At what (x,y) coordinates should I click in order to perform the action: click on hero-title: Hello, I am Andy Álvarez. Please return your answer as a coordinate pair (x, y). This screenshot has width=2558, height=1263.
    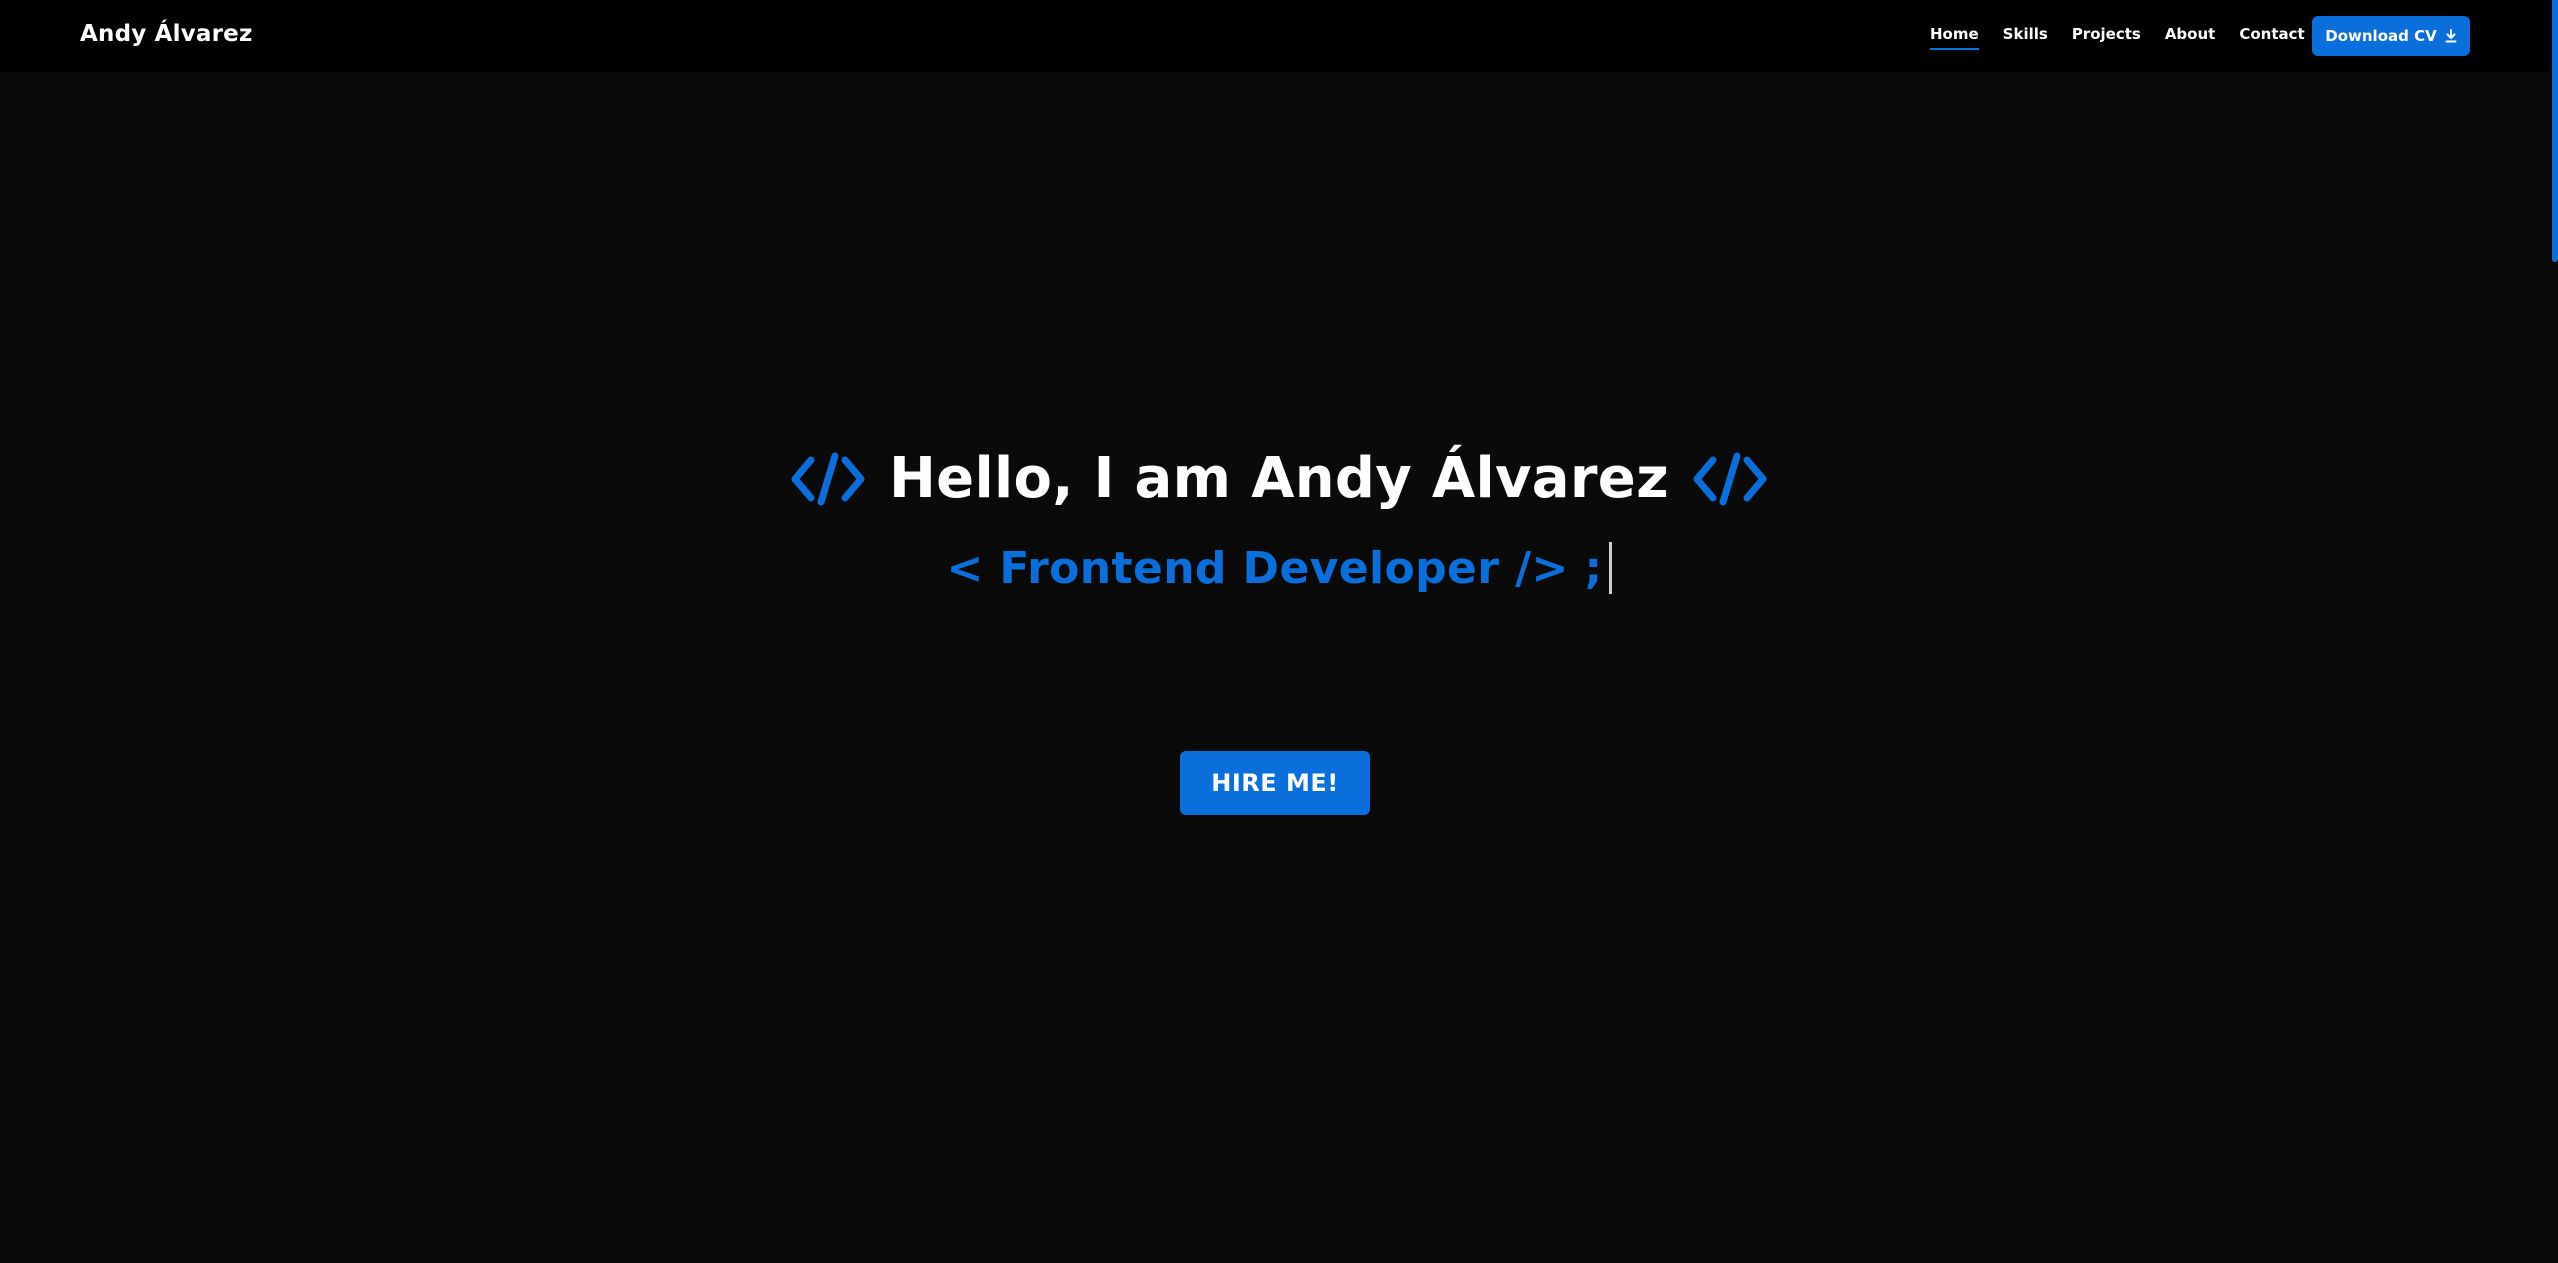
    Looking at the image, I should click on (1279, 478).